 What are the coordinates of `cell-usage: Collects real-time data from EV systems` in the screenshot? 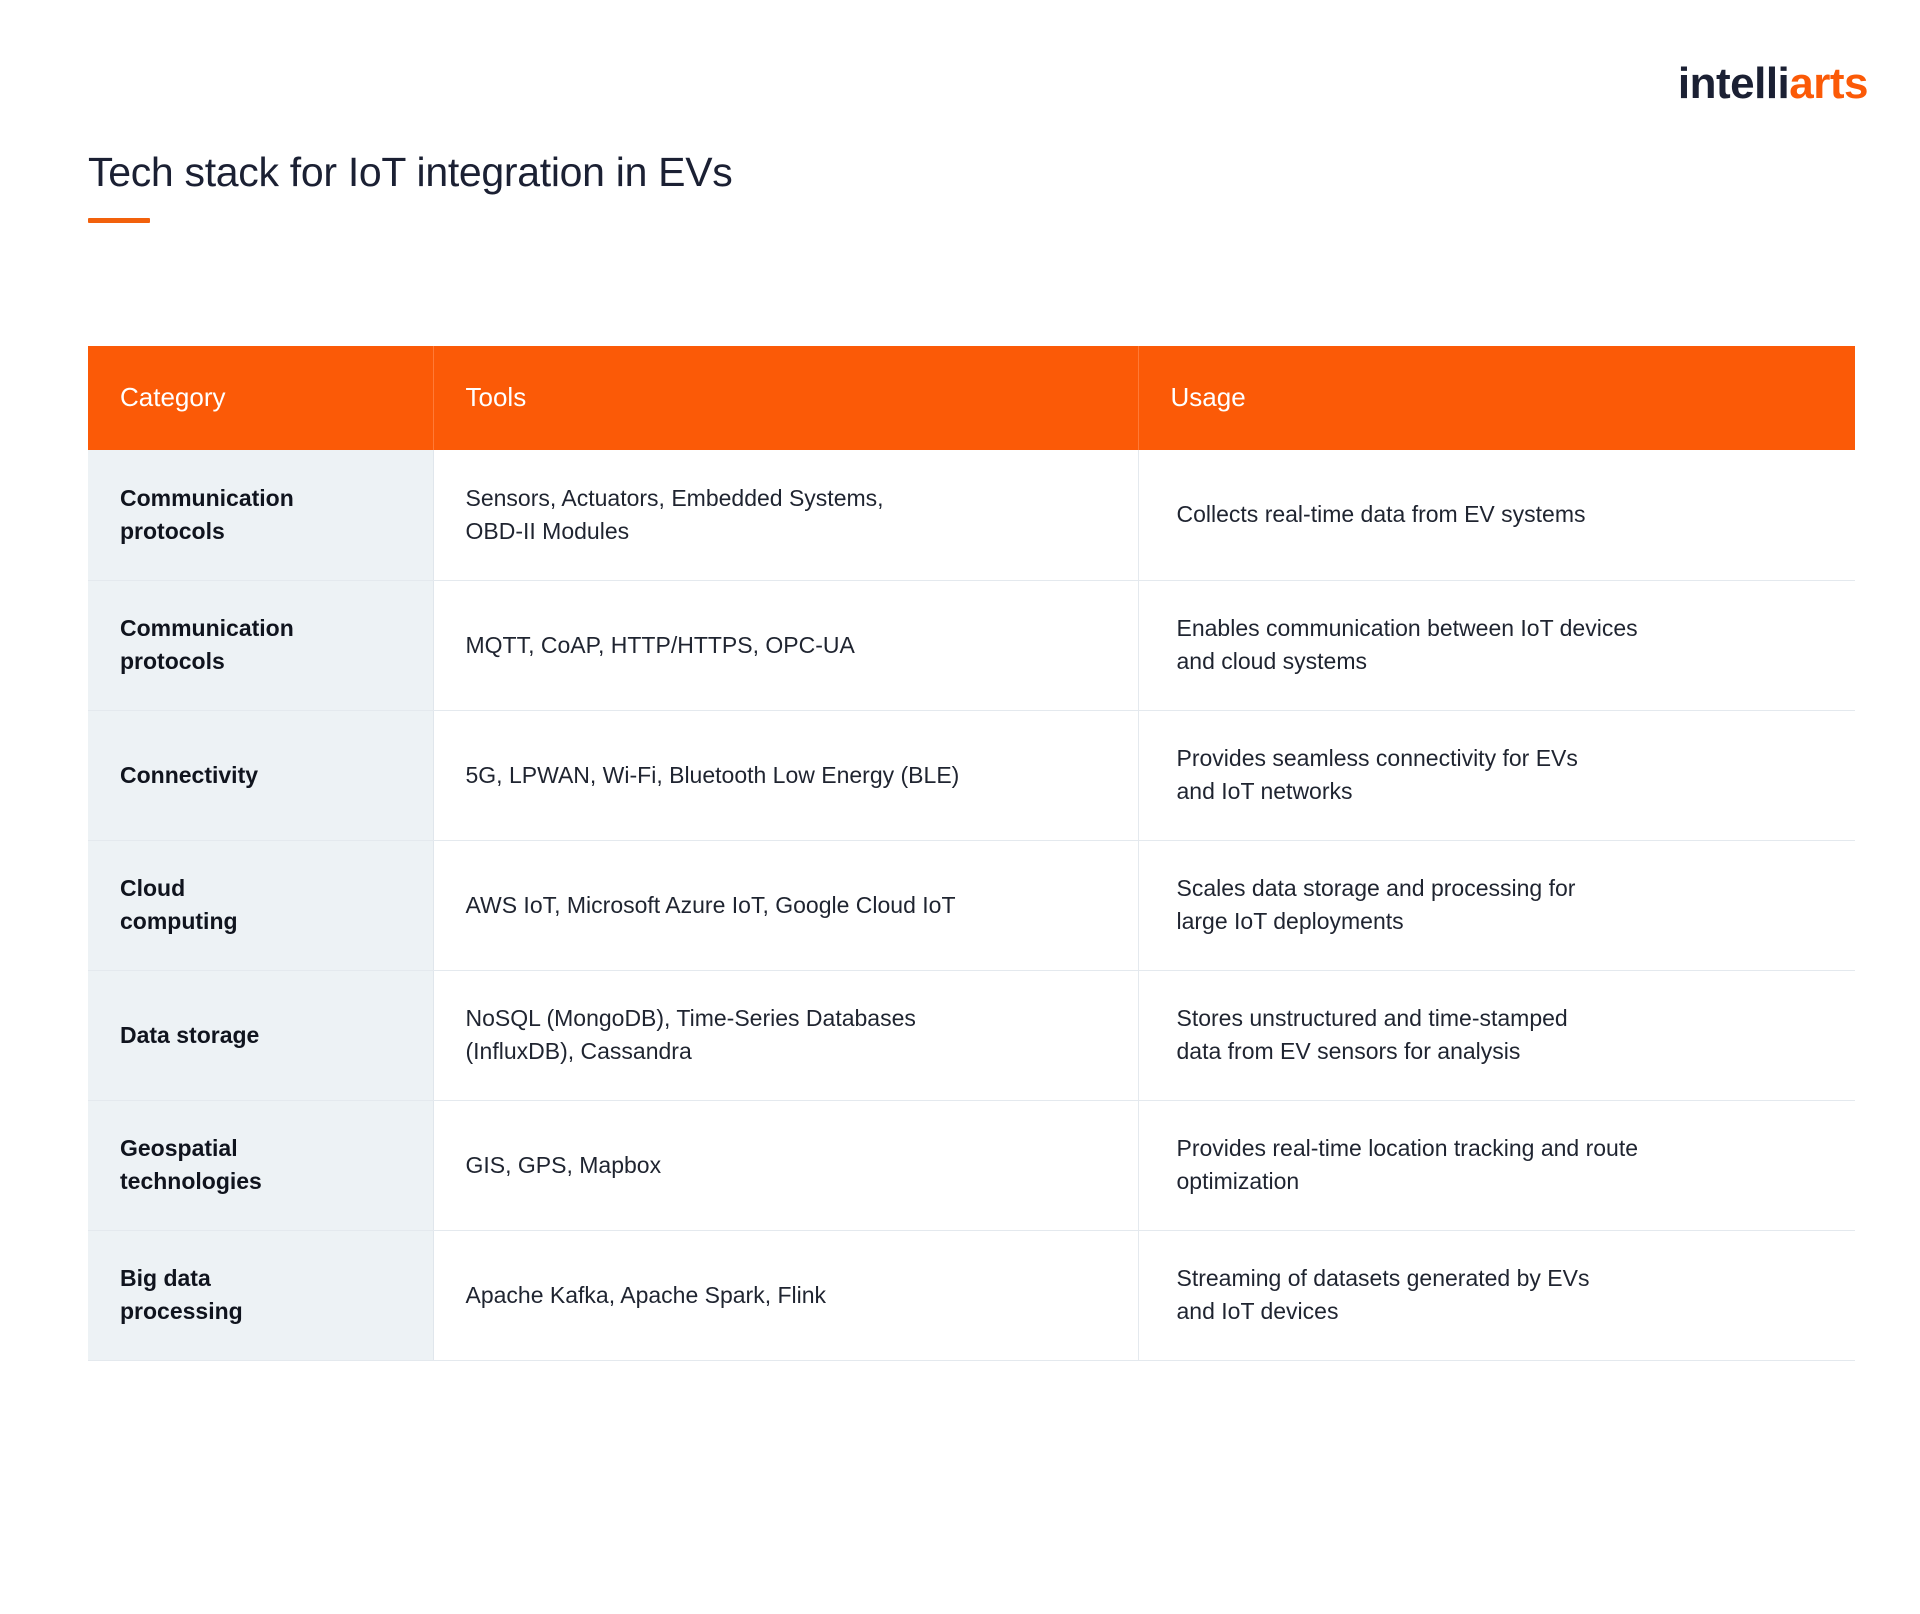 It's located at (1496, 515).